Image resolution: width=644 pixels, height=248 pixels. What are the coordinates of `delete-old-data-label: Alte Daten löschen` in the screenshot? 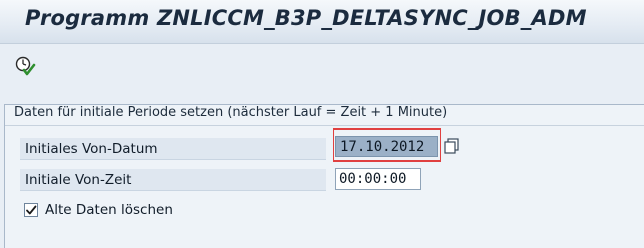 It's located at (109, 210).